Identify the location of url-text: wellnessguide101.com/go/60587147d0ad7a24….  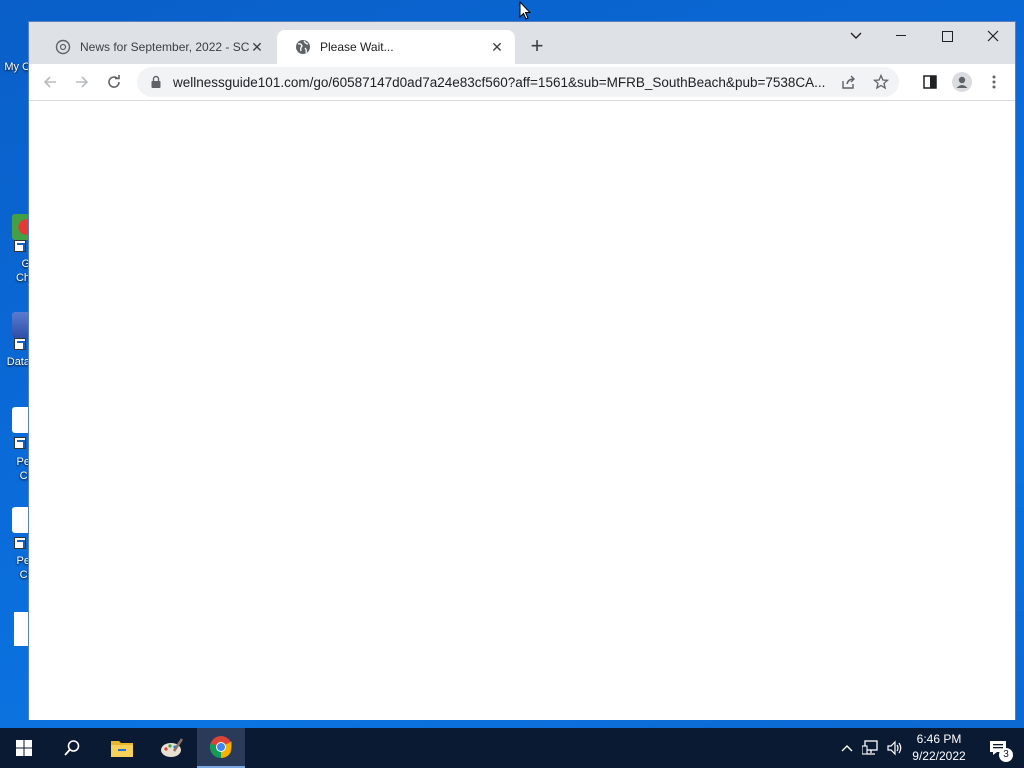
(499, 82).